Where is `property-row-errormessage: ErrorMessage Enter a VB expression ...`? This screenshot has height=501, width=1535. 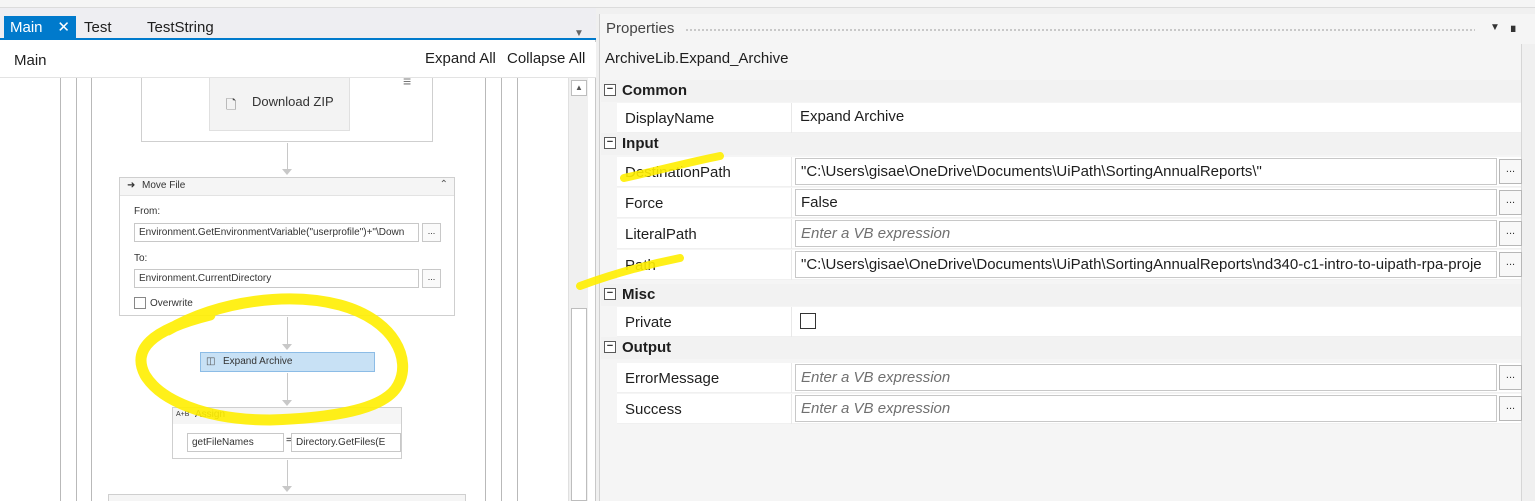
property-row-errormessage: ErrorMessage Enter a VB expression ... is located at coordinates (1069, 378).